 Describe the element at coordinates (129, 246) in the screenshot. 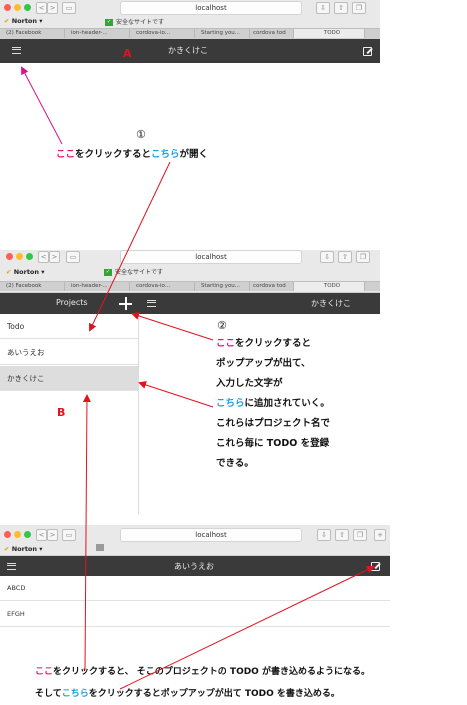

I see `arrow-to-project-list` at that location.